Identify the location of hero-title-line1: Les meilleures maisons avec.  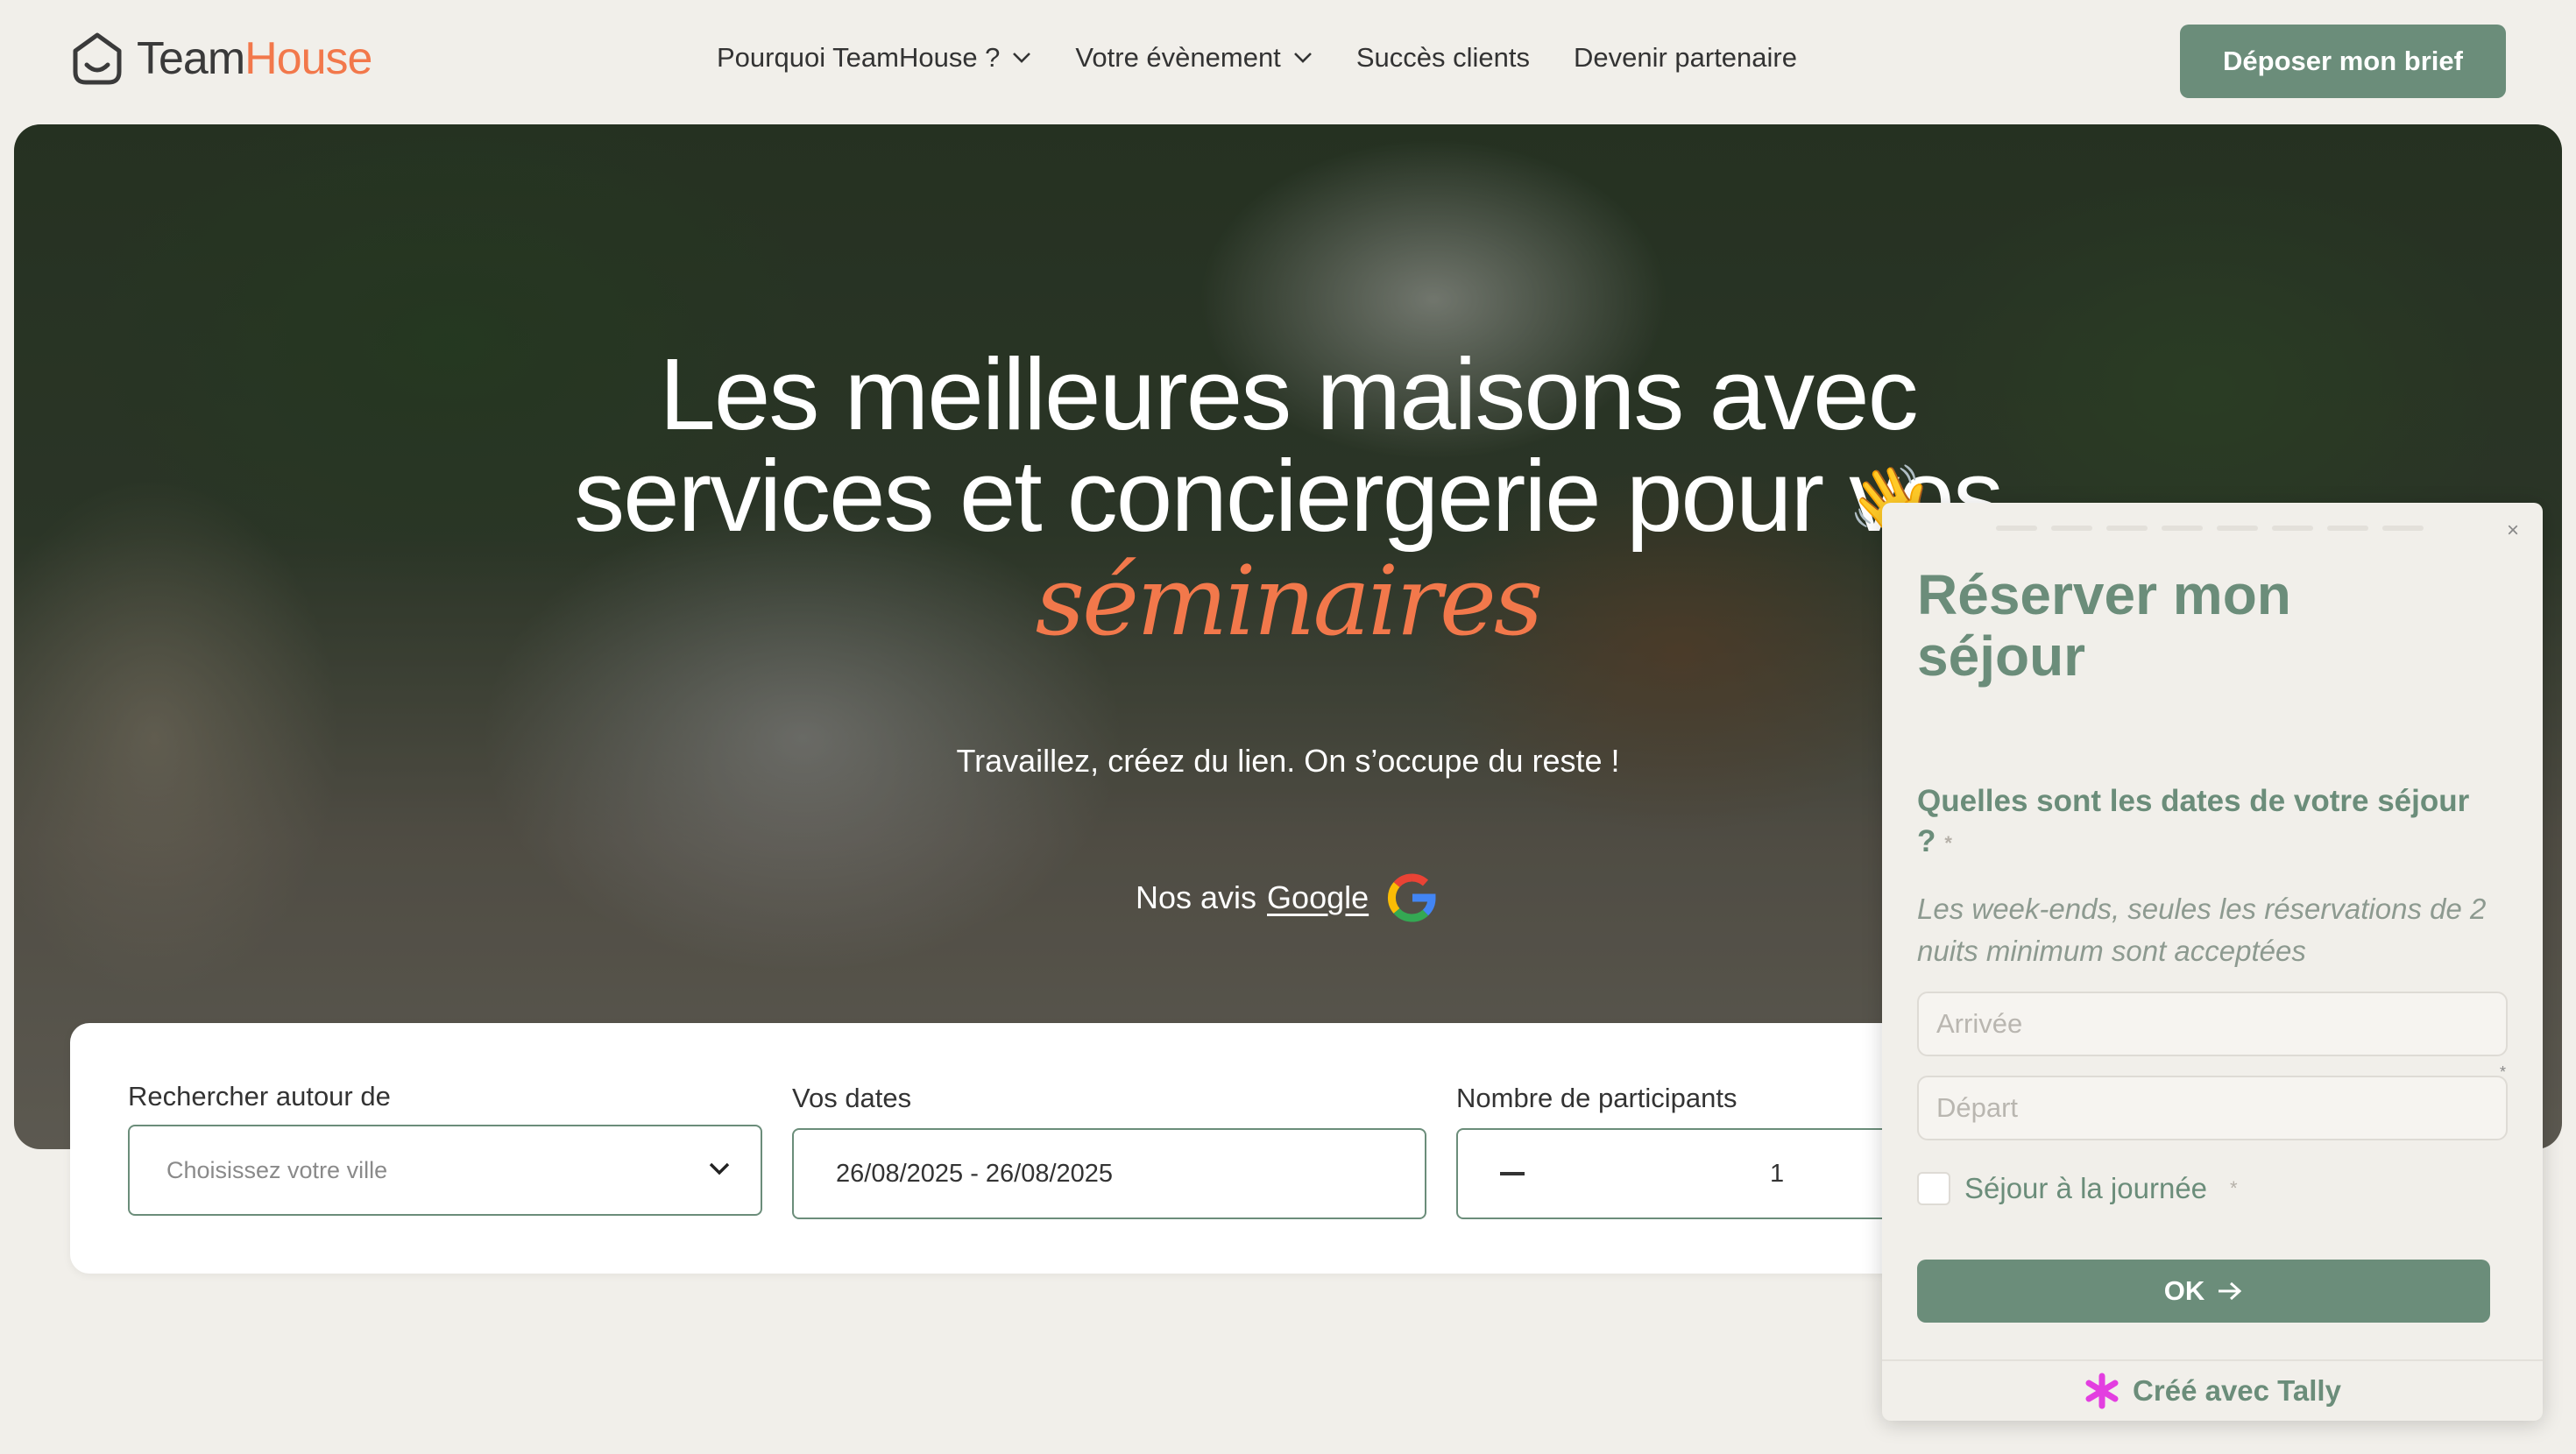
(1288, 394).